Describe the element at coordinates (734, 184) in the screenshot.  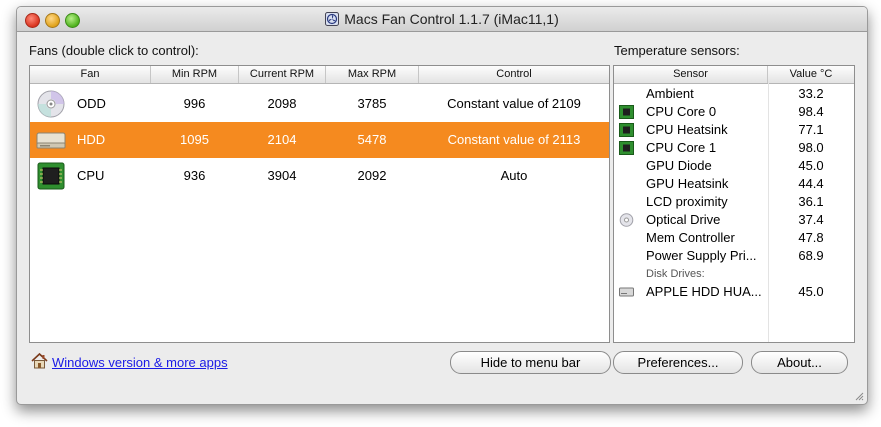
I see `sensor-row-gpu-heatsink: GPU Heatsink 44.4` at that location.